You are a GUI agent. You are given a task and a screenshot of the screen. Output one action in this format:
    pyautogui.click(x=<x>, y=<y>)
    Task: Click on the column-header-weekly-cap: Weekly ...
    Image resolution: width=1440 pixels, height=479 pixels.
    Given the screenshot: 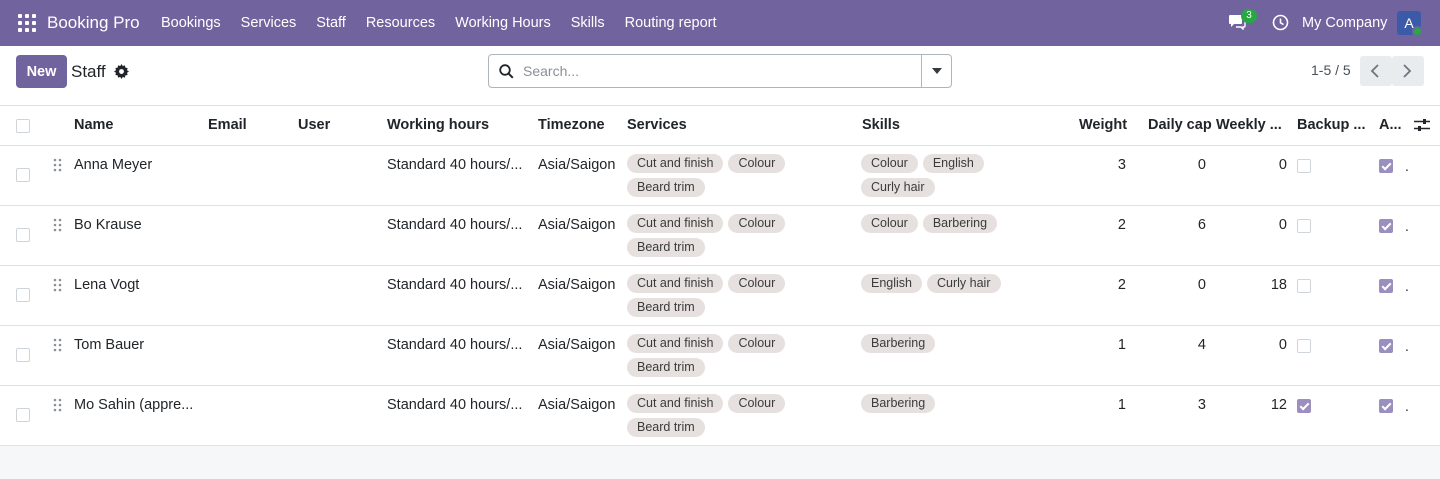 What is the action you would take?
    pyautogui.click(x=1249, y=125)
    